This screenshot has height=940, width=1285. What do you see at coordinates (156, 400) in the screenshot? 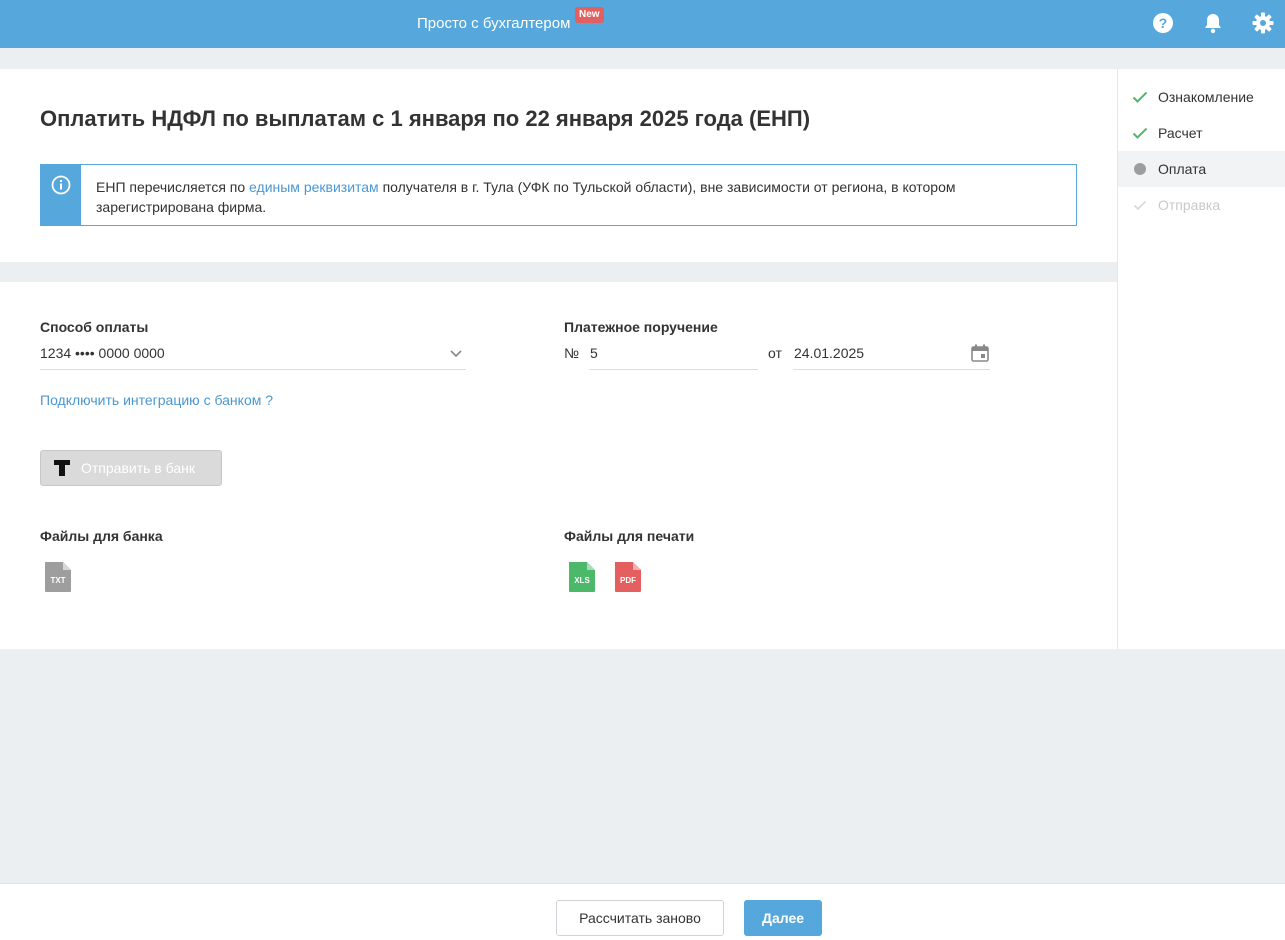
I see `bank-integration-link: Подключить интеграцию с банком ?` at bounding box center [156, 400].